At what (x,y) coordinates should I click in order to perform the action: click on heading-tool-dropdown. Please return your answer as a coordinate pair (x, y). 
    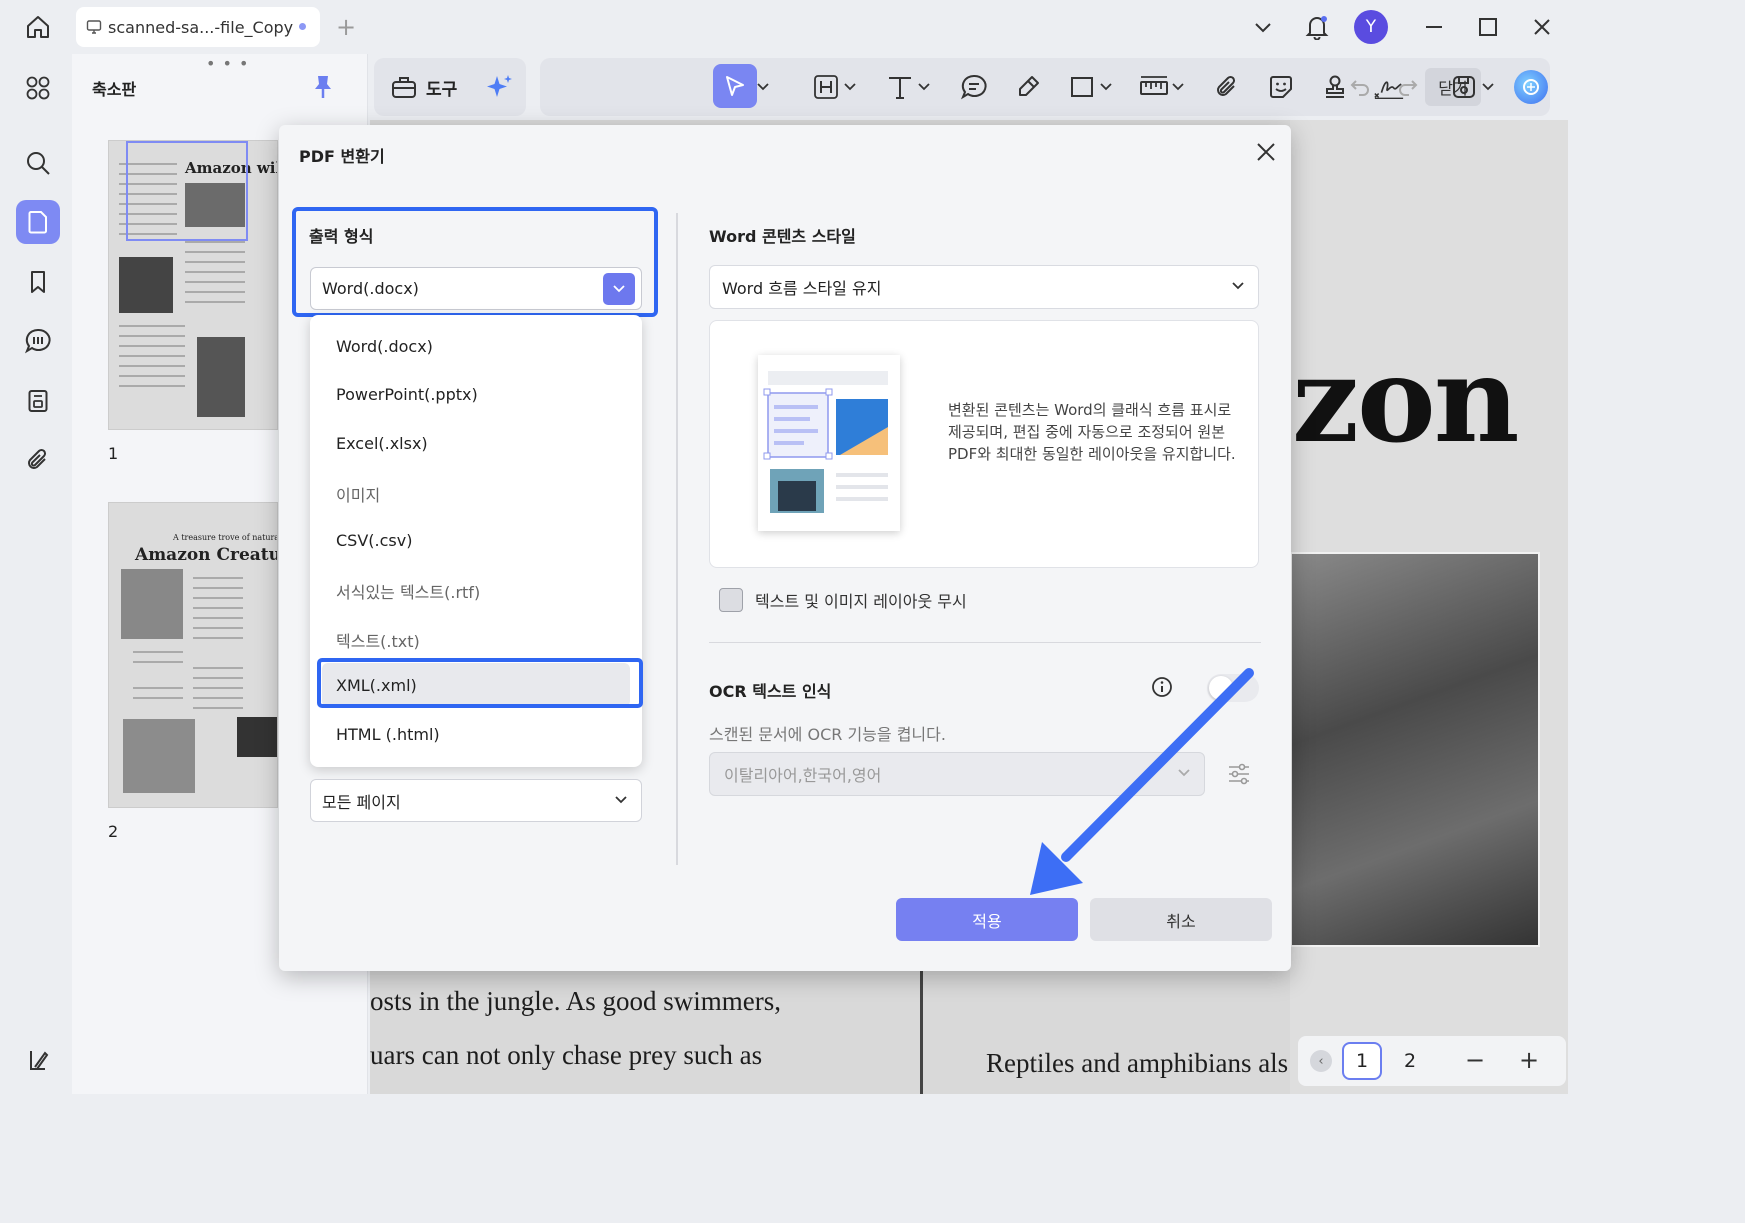
    Looking at the image, I should click on (850, 87).